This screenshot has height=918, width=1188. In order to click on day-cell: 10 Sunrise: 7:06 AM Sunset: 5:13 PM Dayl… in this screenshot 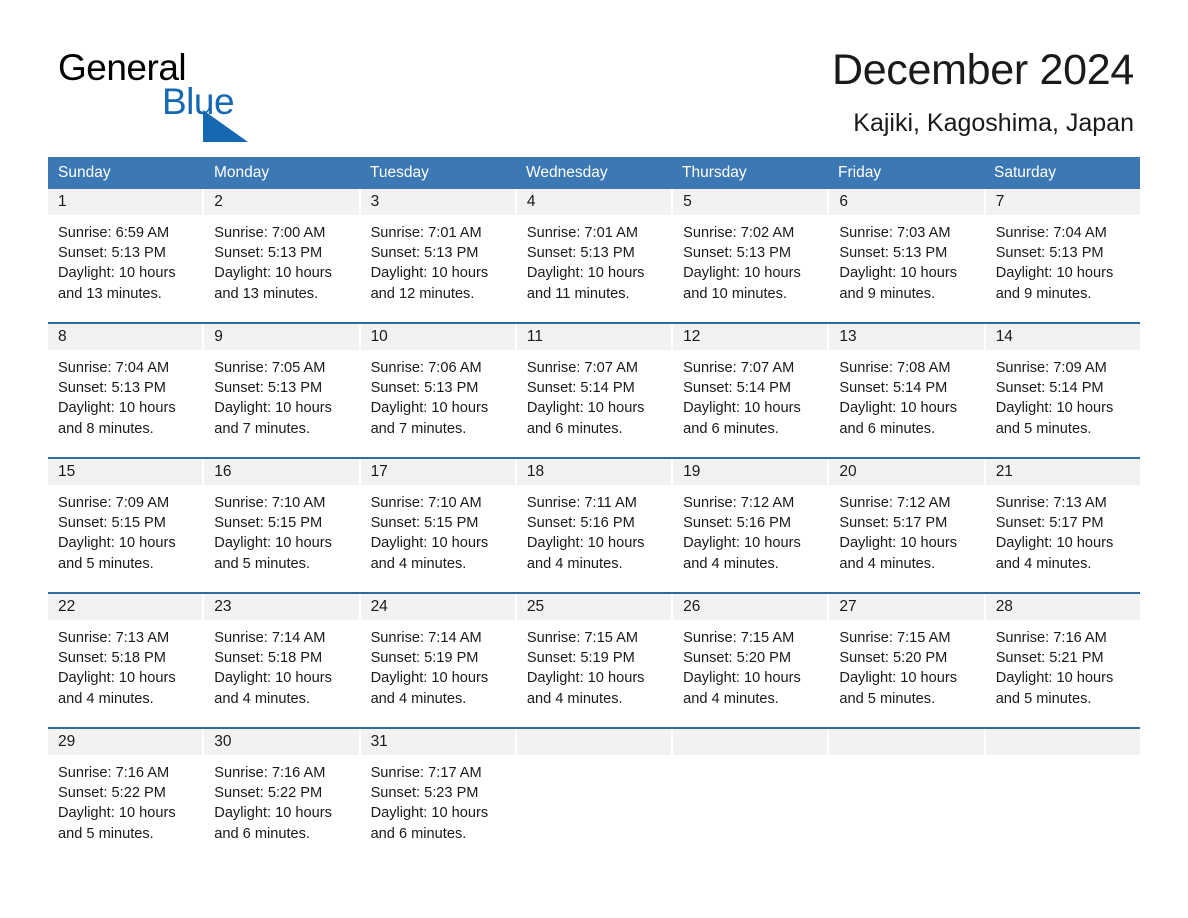, I will do `click(438, 389)`.